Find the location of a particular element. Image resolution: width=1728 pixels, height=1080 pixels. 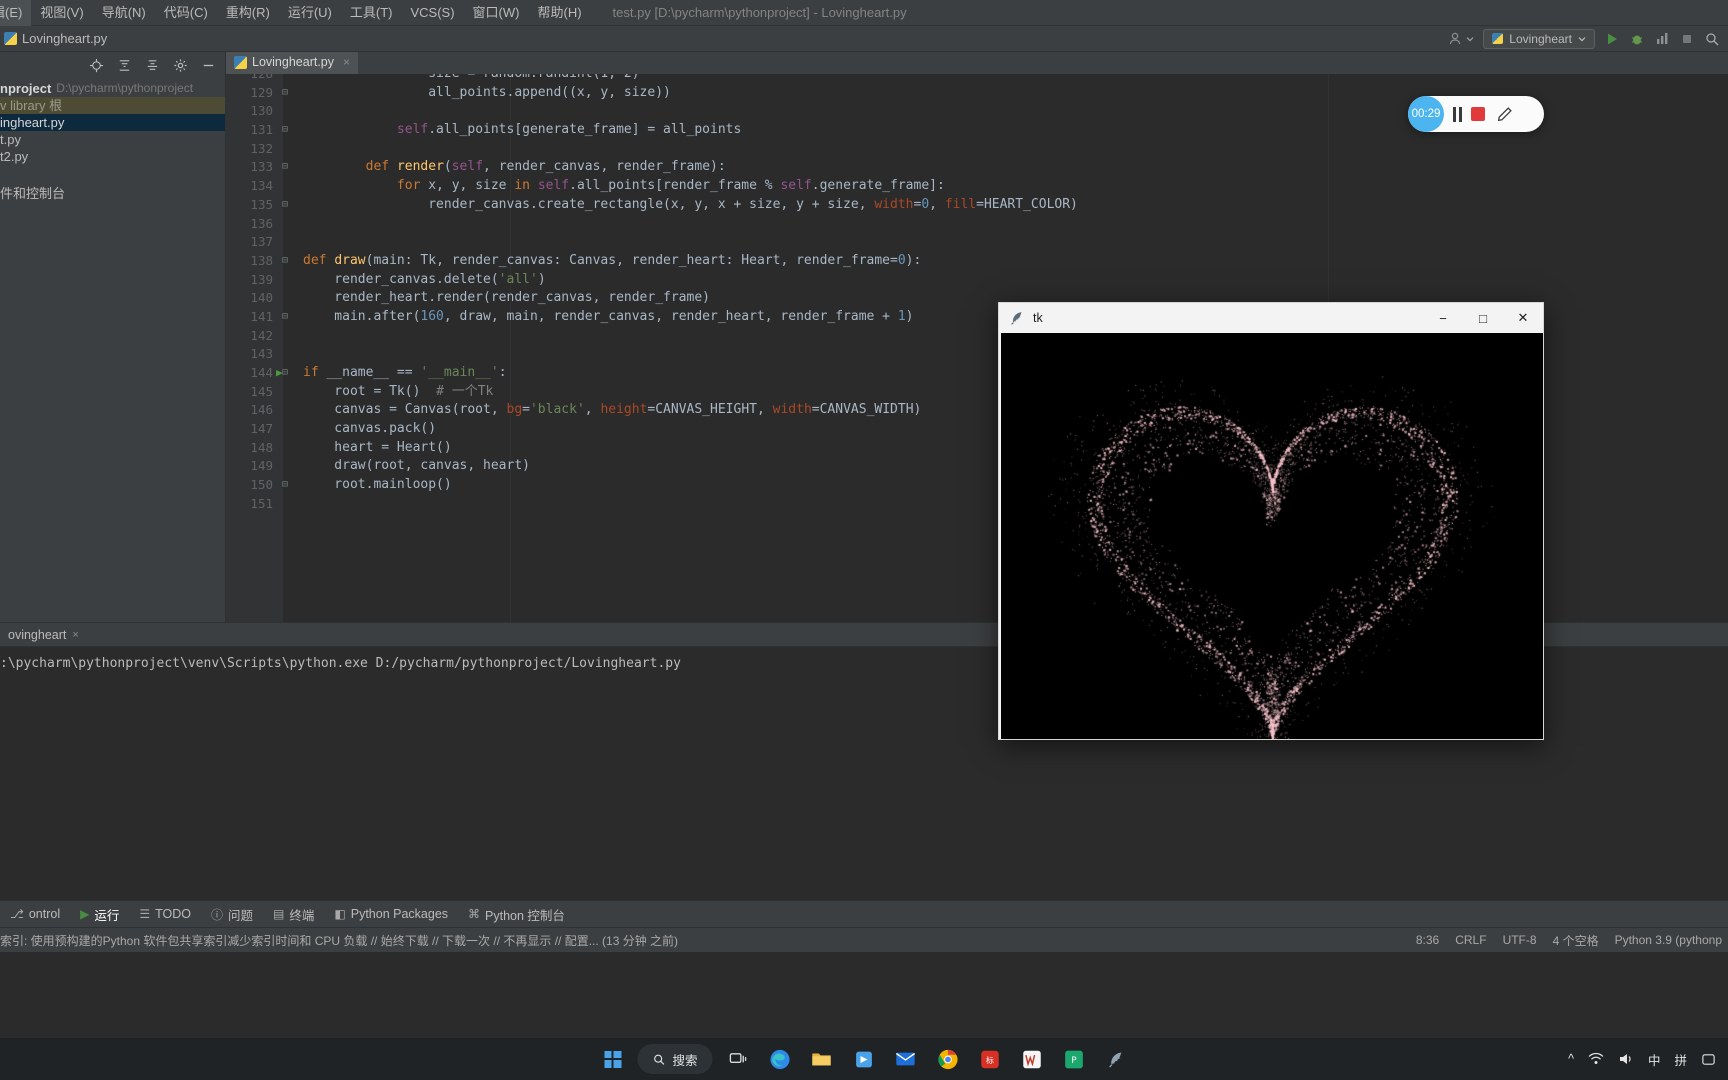

menu-item-help: 帮助(H) is located at coordinates (559, 13).